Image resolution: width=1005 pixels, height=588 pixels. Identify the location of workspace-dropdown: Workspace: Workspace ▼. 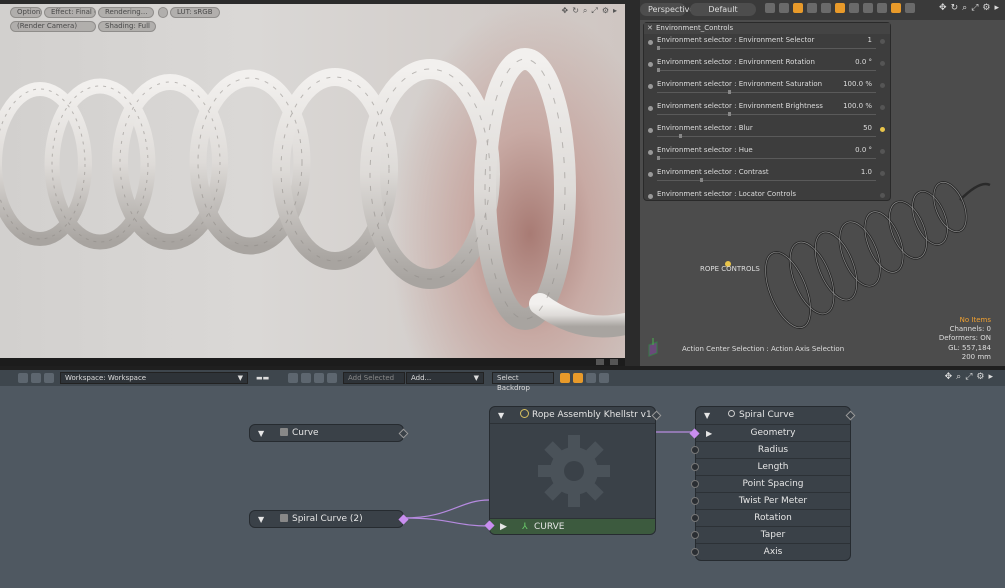
(154, 378).